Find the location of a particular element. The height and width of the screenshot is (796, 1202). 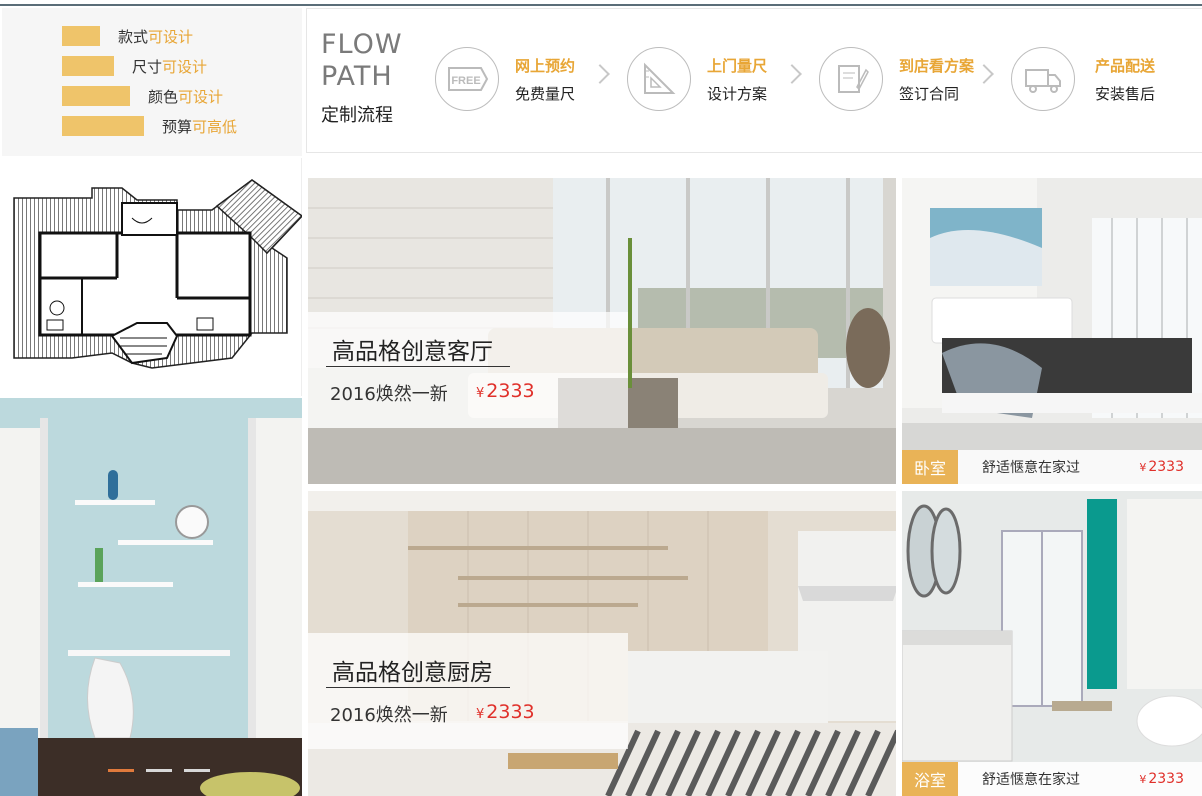

study-room-scene is located at coordinates (151, 597).